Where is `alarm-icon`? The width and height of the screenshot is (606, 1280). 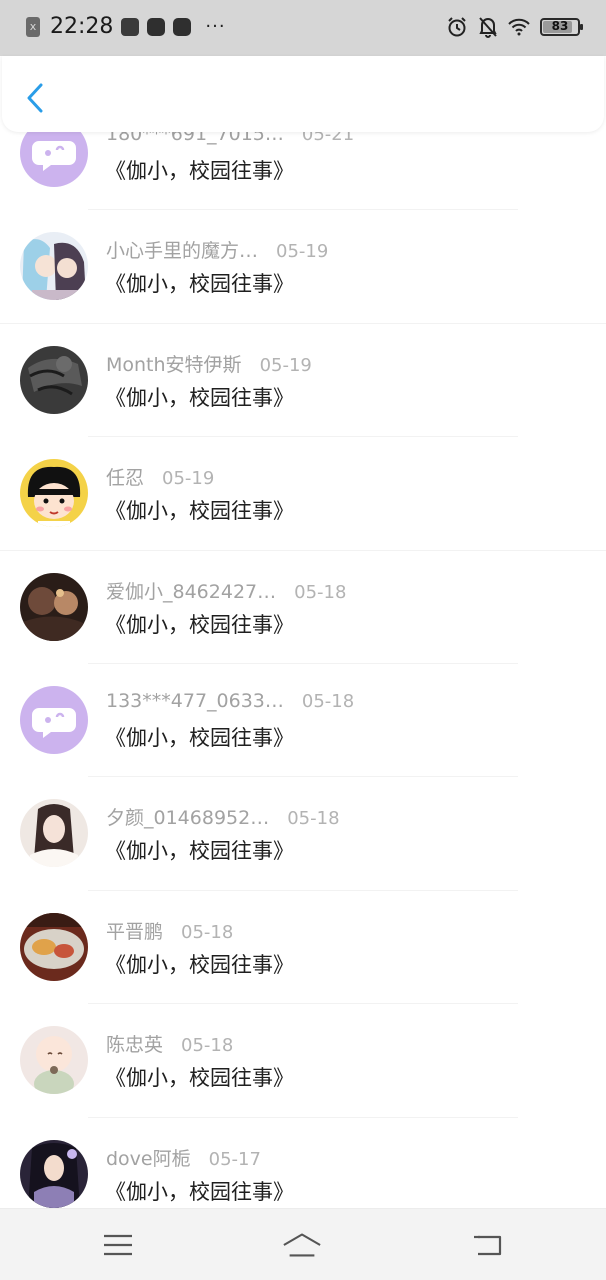
alarm-icon is located at coordinates (457, 27).